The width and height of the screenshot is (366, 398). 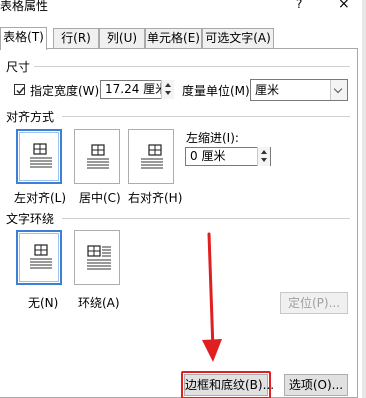 I want to click on wrap-none-icon, so click(x=41, y=256).